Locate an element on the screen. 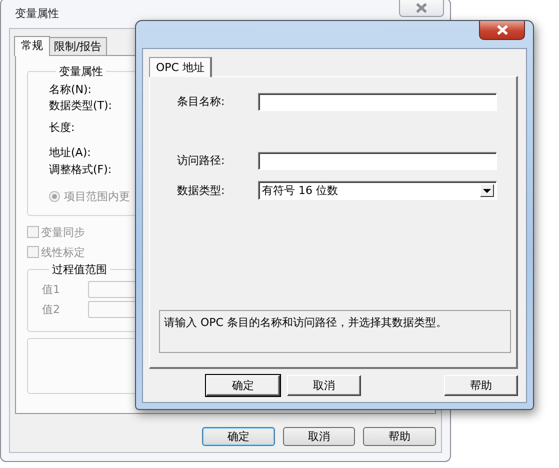 The image size is (559, 468). group-title: 变量属性 is located at coordinates (81, 71).